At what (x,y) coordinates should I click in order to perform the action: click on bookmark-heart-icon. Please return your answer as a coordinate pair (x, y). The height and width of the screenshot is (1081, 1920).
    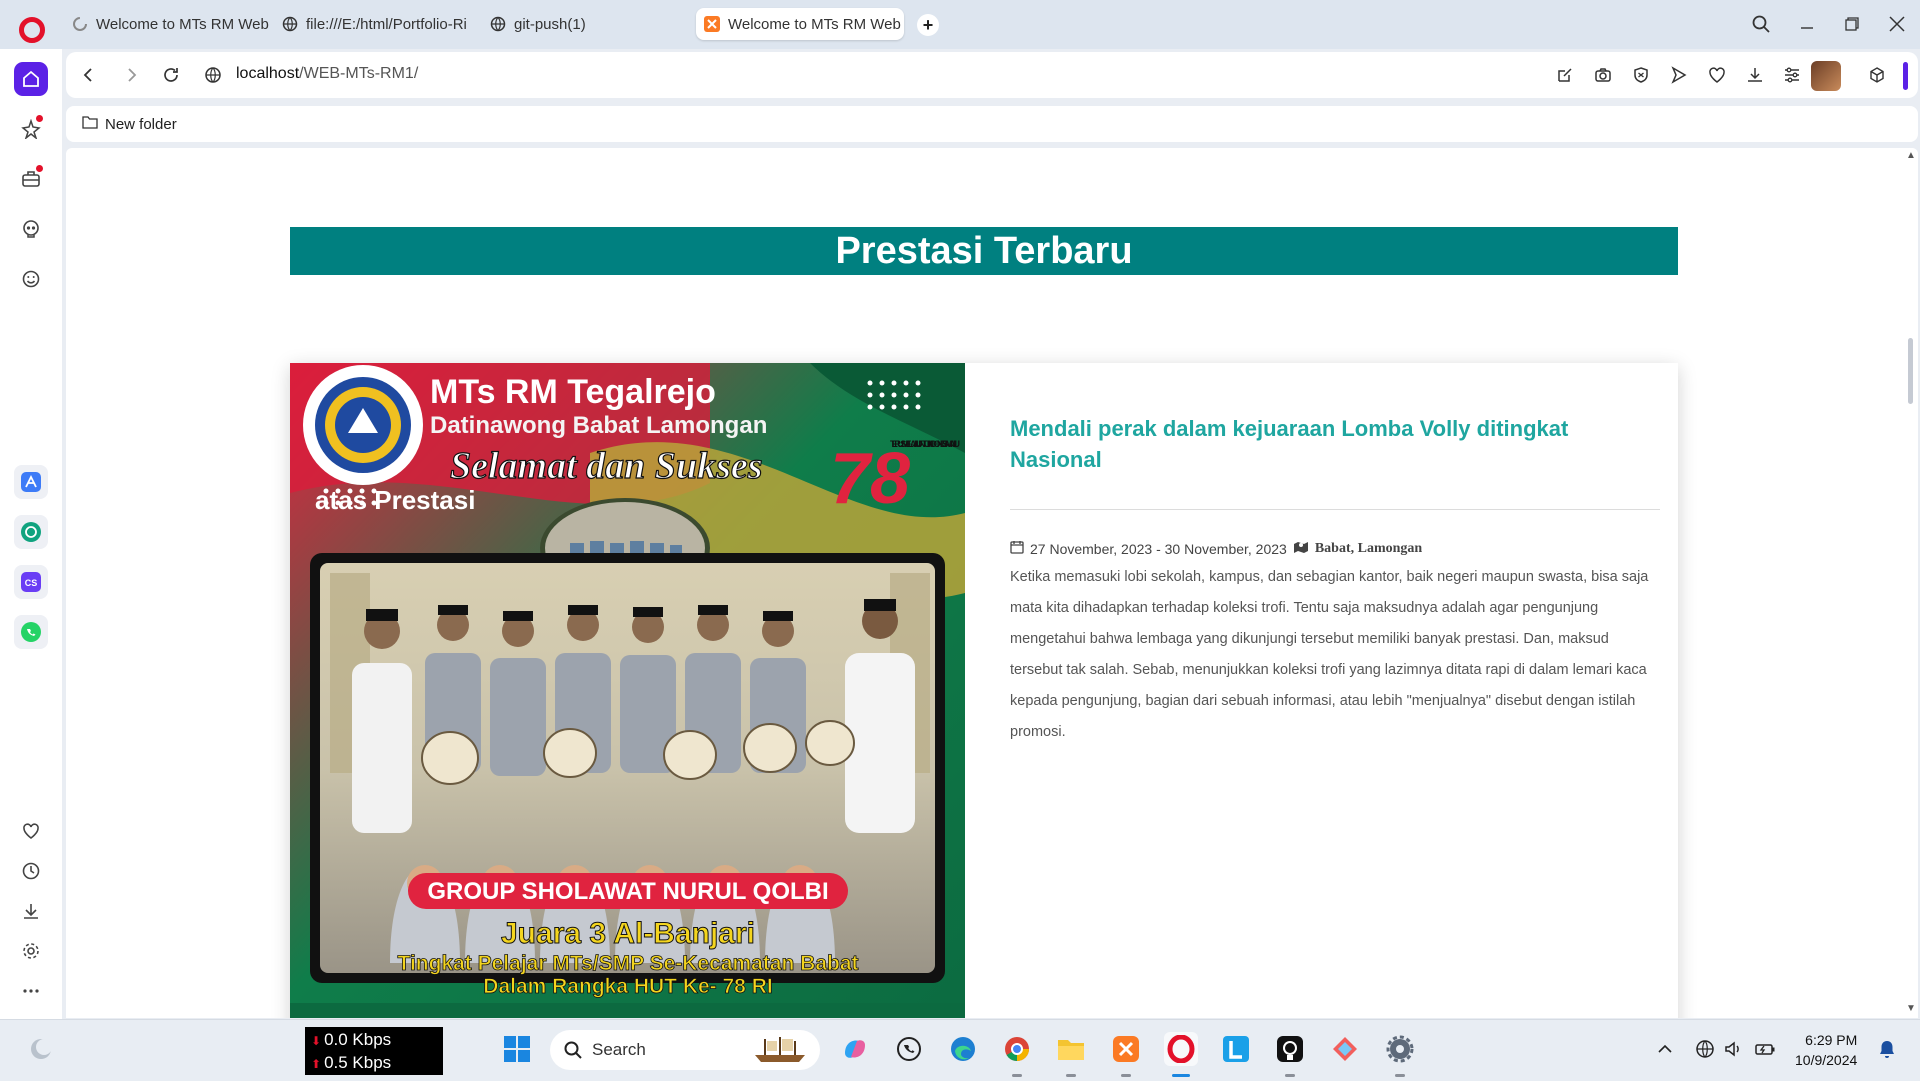
    Looking at the image, I should click on (1717, 75).